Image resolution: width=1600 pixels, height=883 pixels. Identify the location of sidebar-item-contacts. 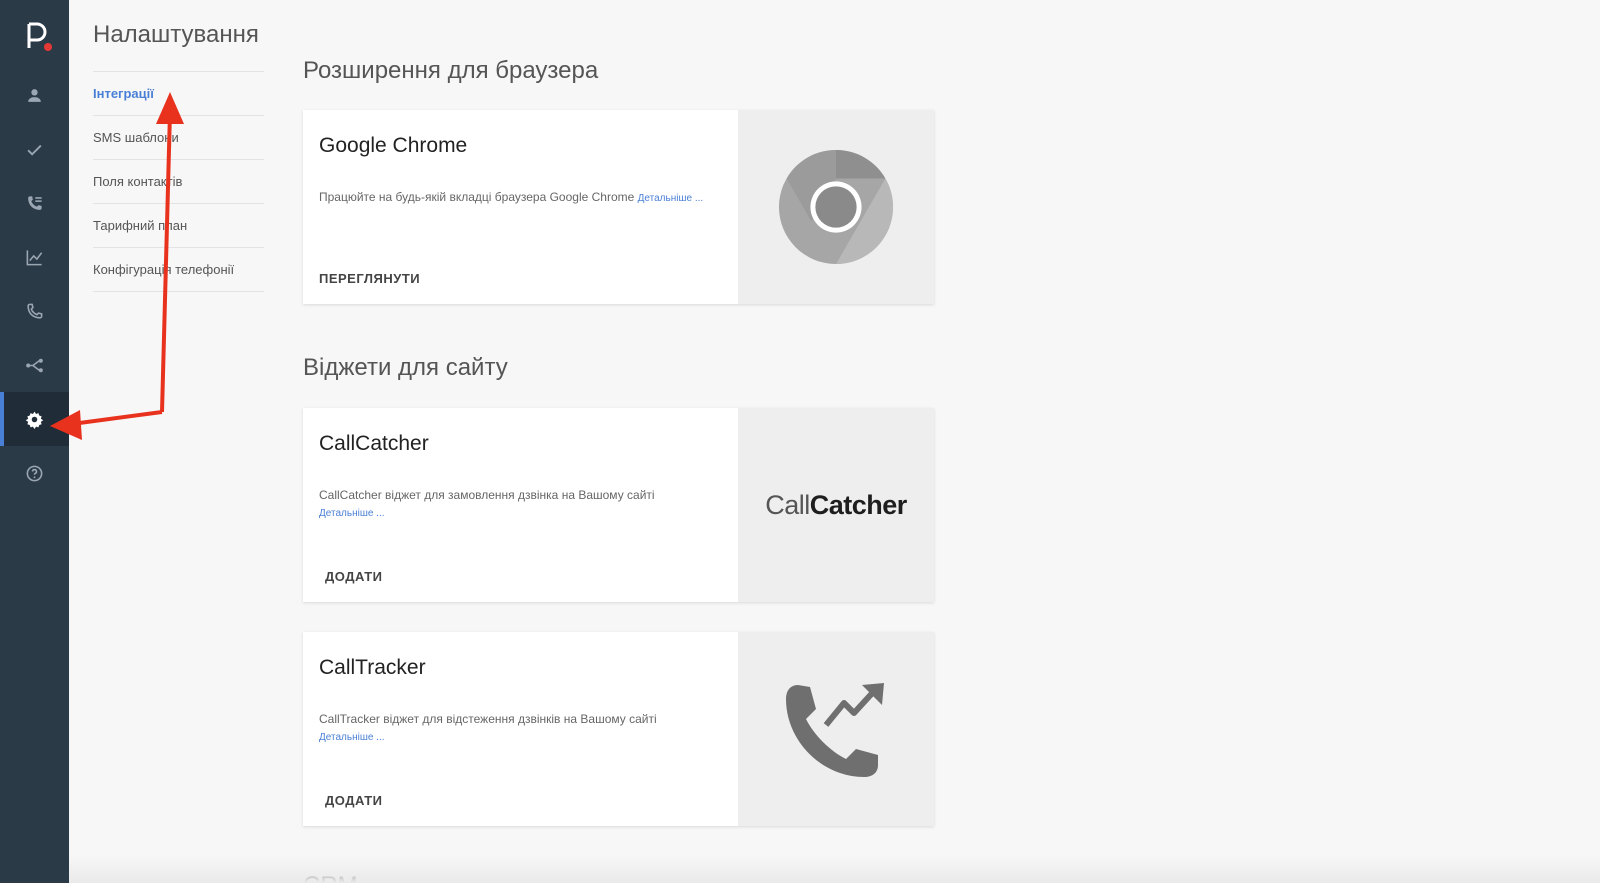
(34, 95).